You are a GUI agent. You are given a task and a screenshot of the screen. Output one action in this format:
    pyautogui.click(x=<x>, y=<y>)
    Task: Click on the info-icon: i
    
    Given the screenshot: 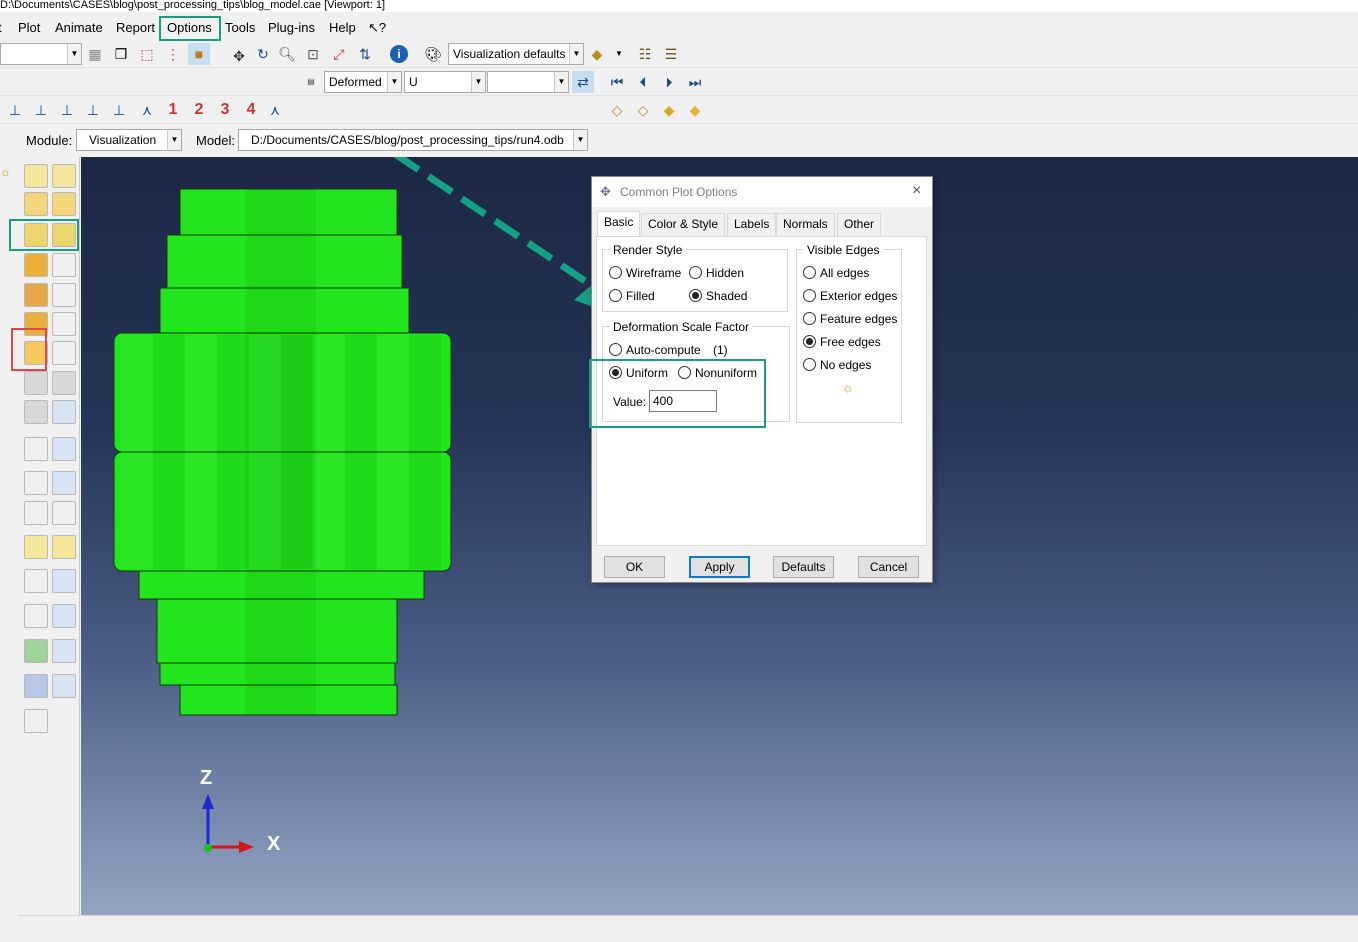 What is the action you would take?
    pyautogui.click(x=399, y=54)
    